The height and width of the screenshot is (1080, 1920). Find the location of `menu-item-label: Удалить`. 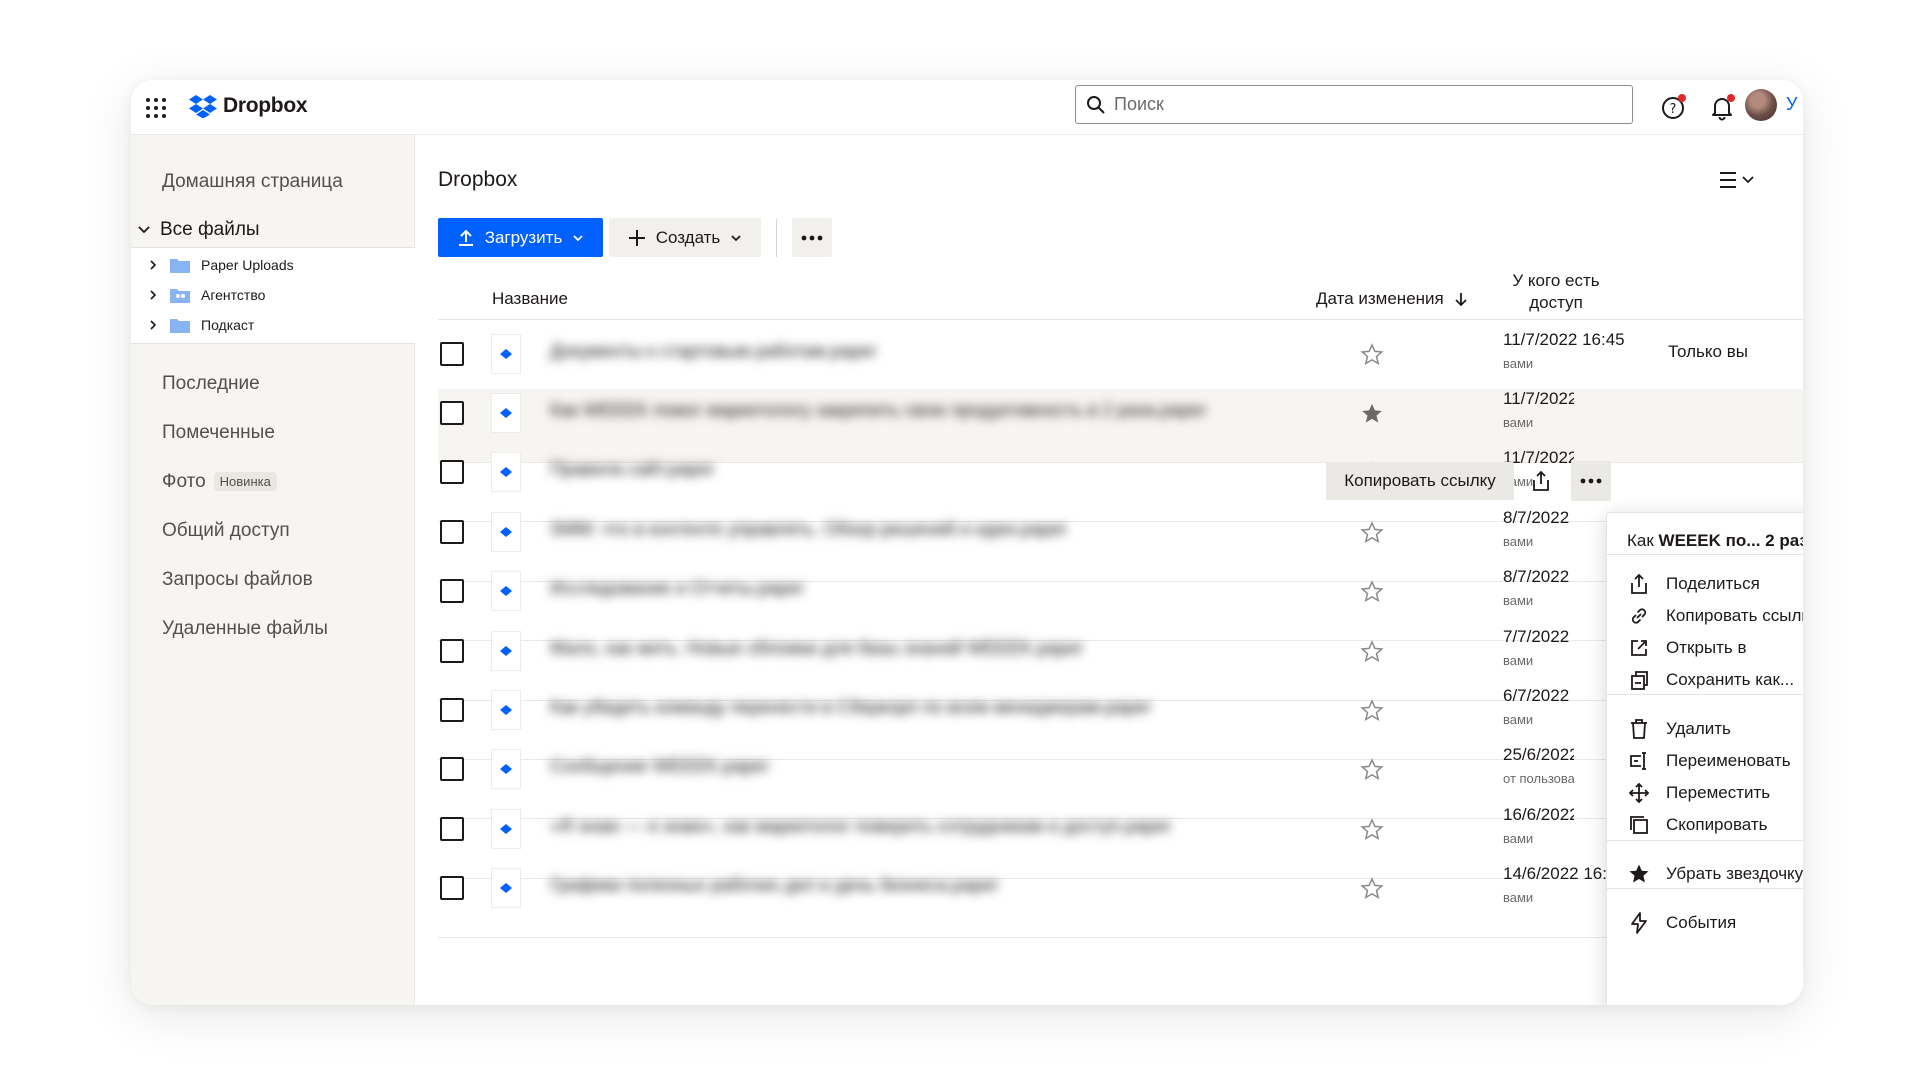

menu-item-label: Удалить is located at coordinates (1698, 728).